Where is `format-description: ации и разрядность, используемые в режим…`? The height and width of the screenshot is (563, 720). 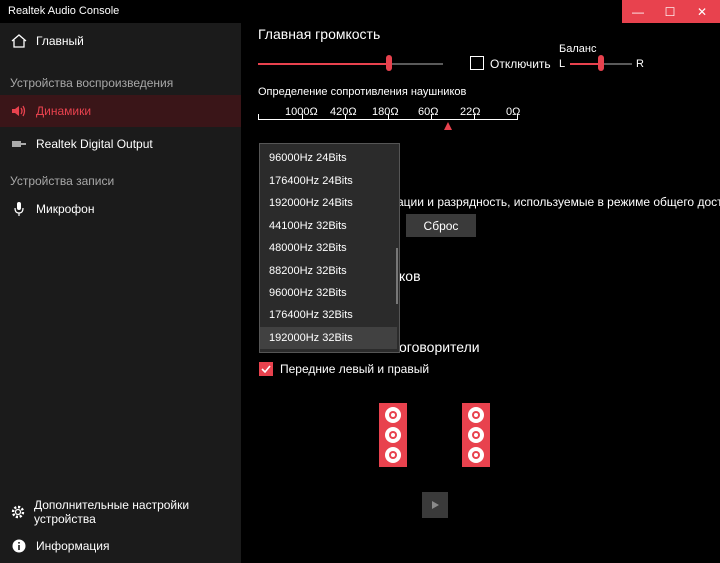 format-description: ации и разрядность, используемые в режим… is located at coordinates (558, 202).